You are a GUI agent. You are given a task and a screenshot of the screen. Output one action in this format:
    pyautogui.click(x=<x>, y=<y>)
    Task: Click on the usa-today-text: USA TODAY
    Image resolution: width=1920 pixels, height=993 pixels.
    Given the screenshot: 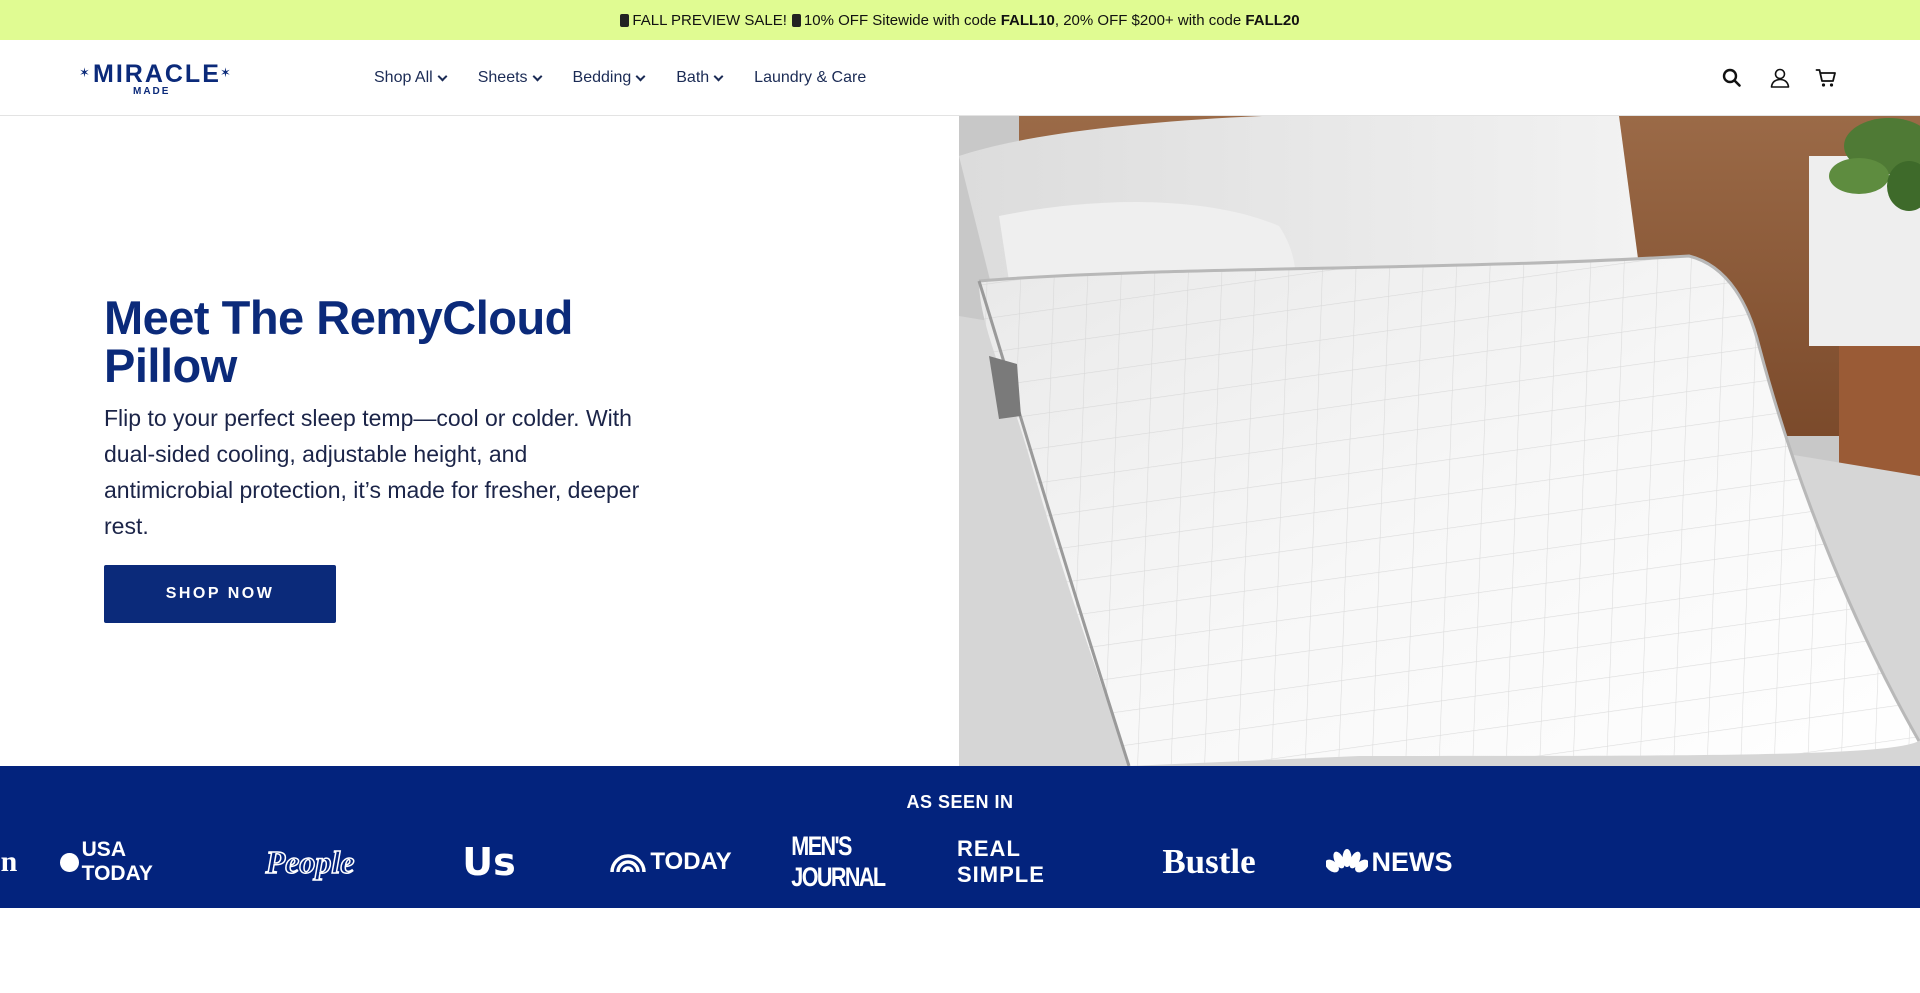 What is the action you would take?
    pyautogui.click(x=117, y=861)
    